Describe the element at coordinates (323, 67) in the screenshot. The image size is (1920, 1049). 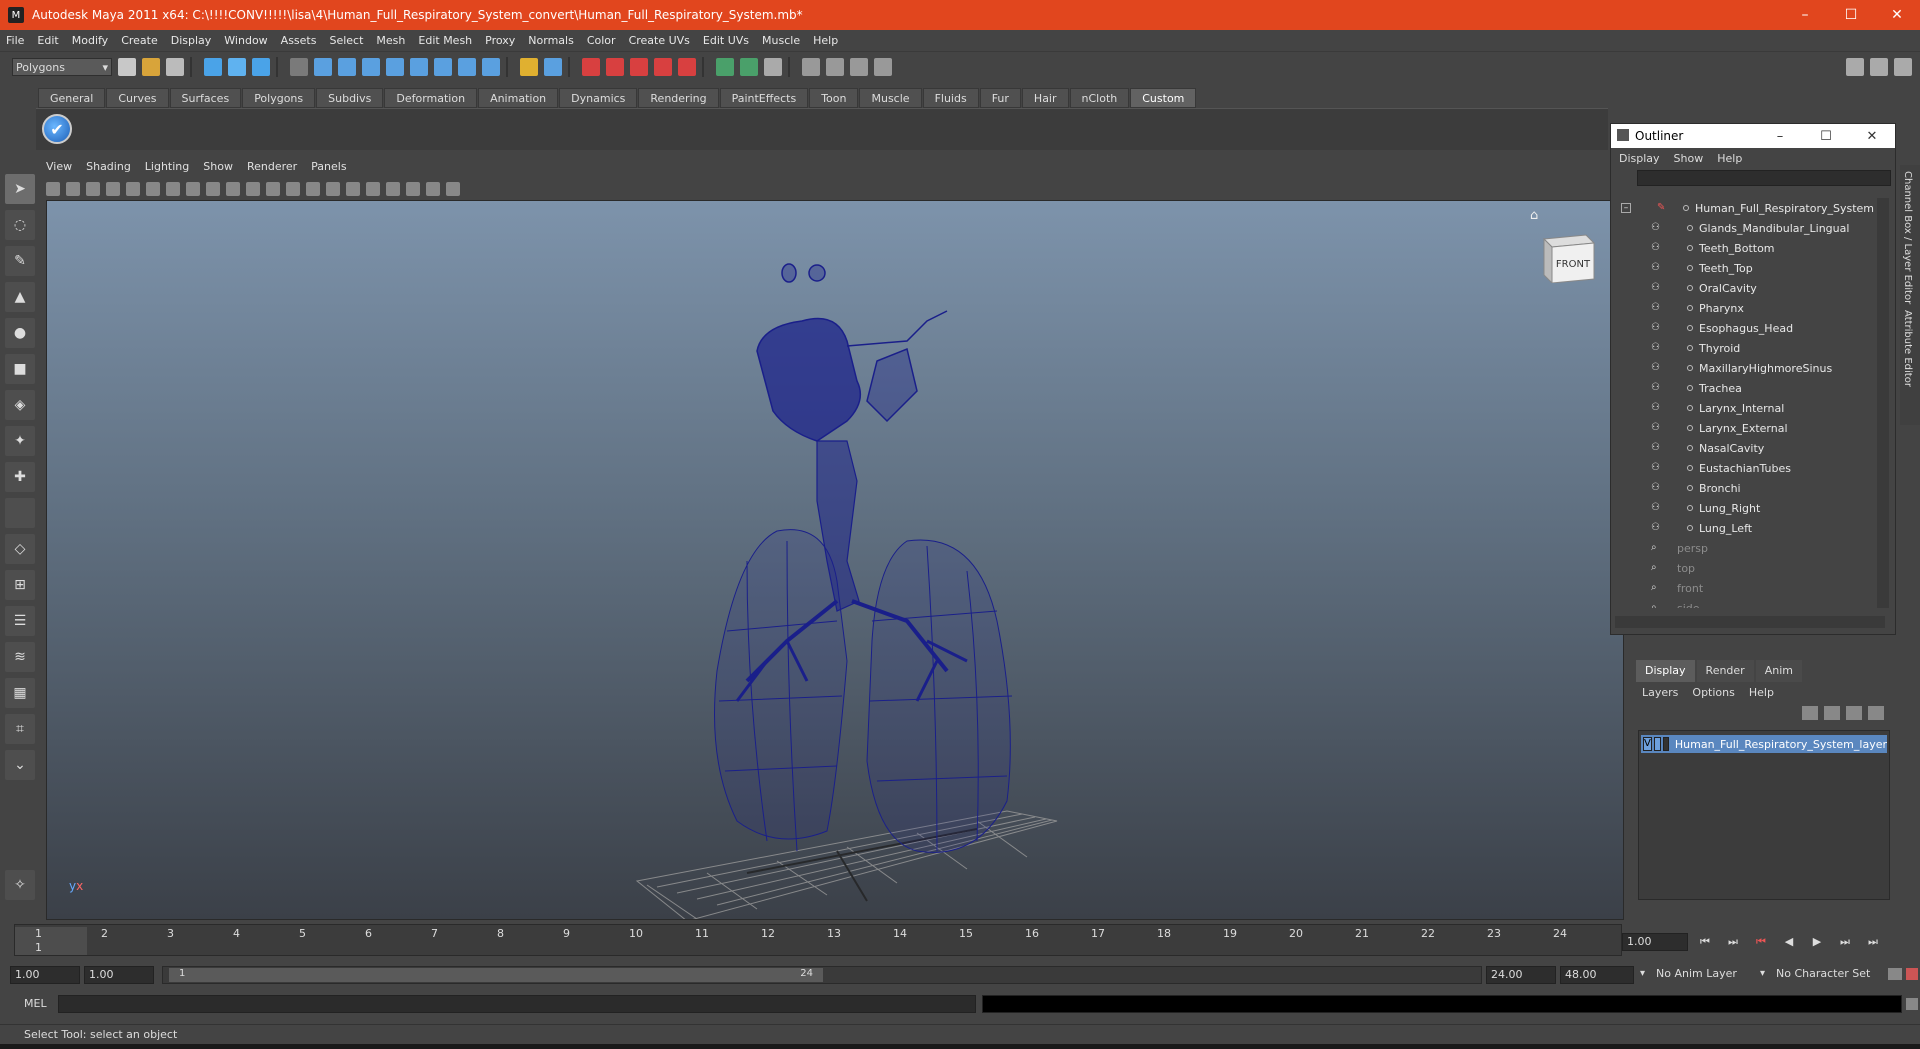
I see `select-handles-icon` at that location.